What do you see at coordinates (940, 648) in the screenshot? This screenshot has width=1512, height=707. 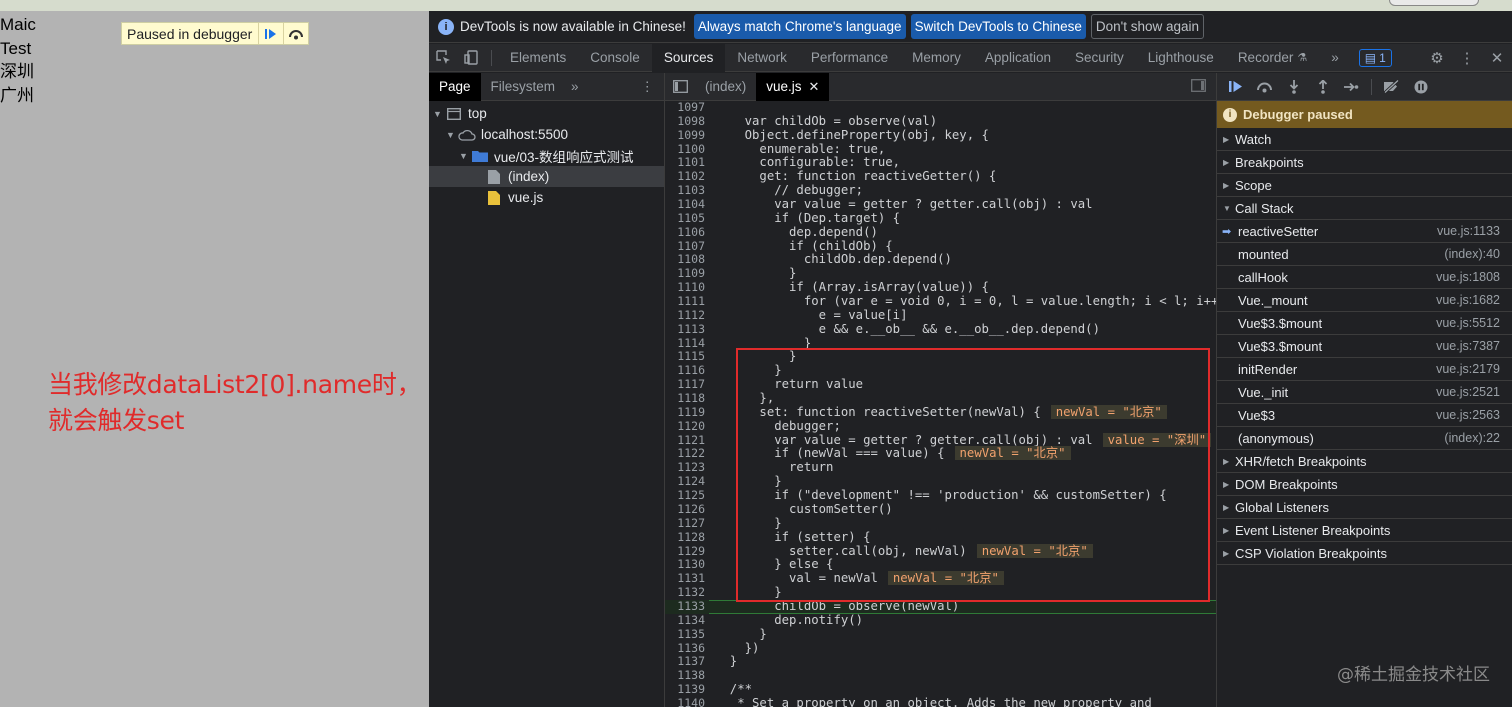 I see `code-line: 1136 })` at bounding box center [940, 648].